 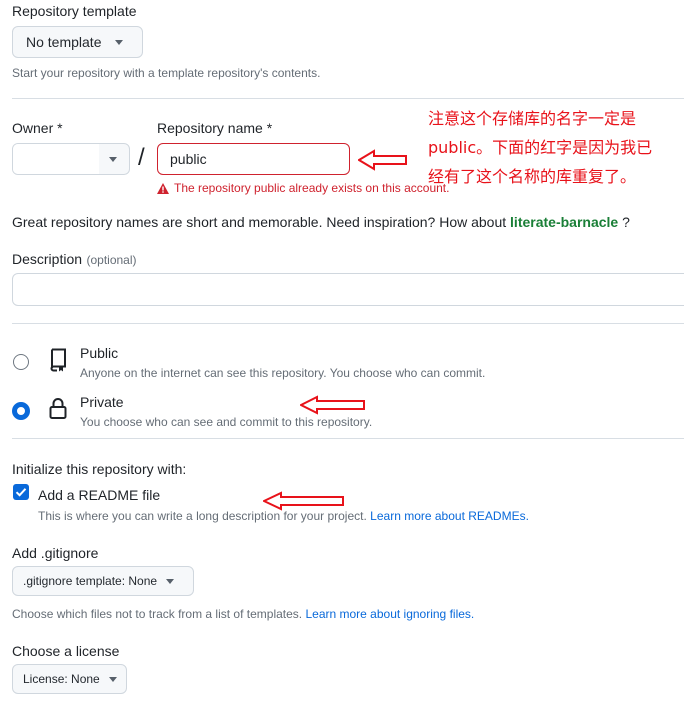 What do you see at coordinates (47, 259) in the screenshot?
I see `description-label-text: Description` at bounding box center [47, 259].